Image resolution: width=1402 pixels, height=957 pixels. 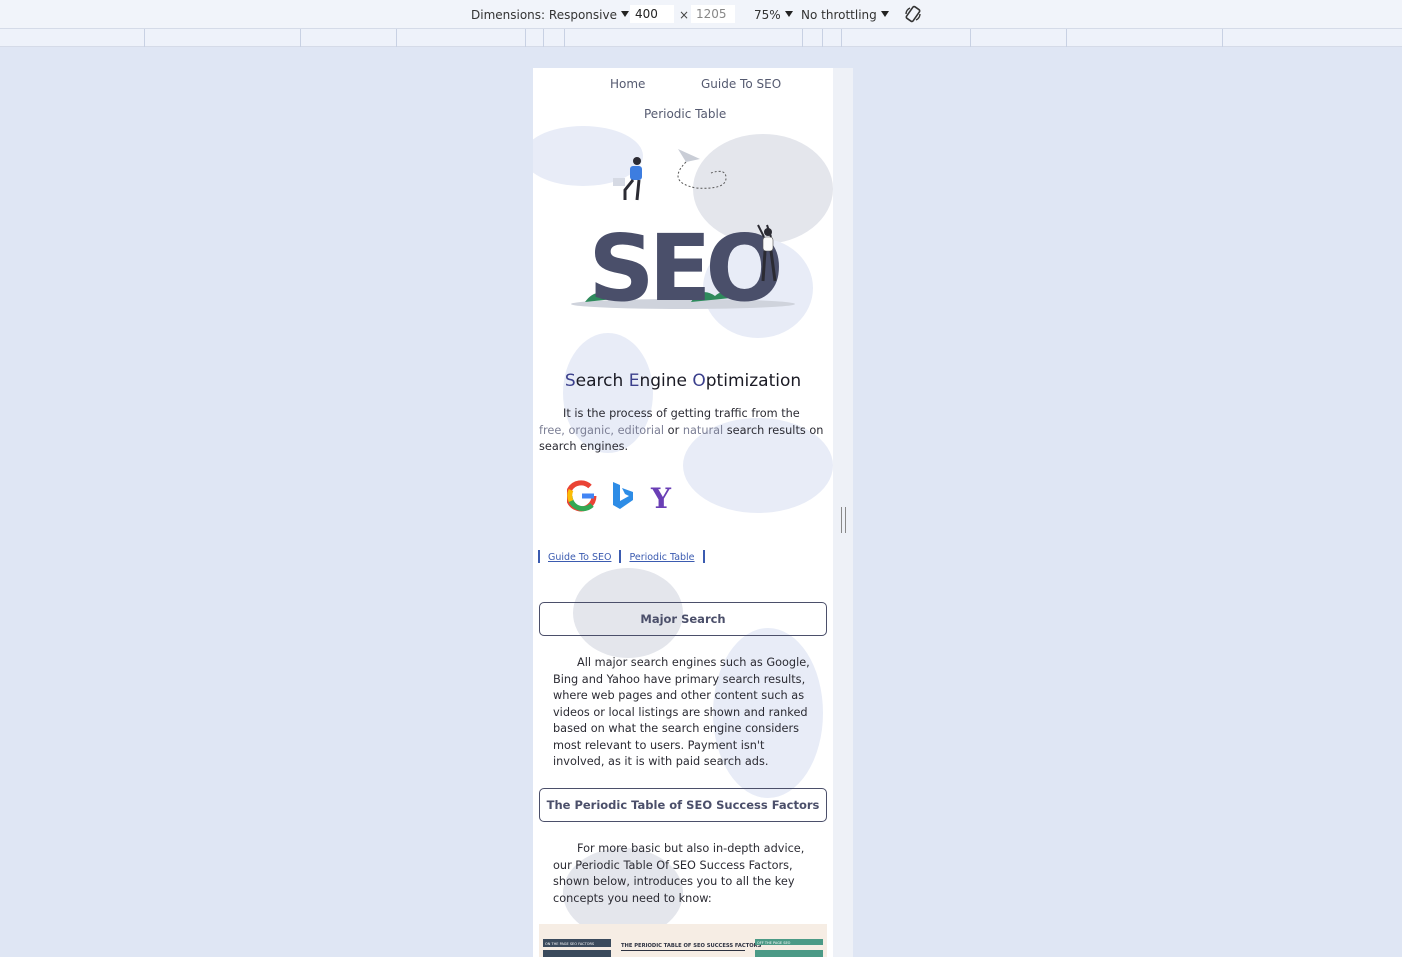 I want to click on width-input, so click(x=652, y=14).